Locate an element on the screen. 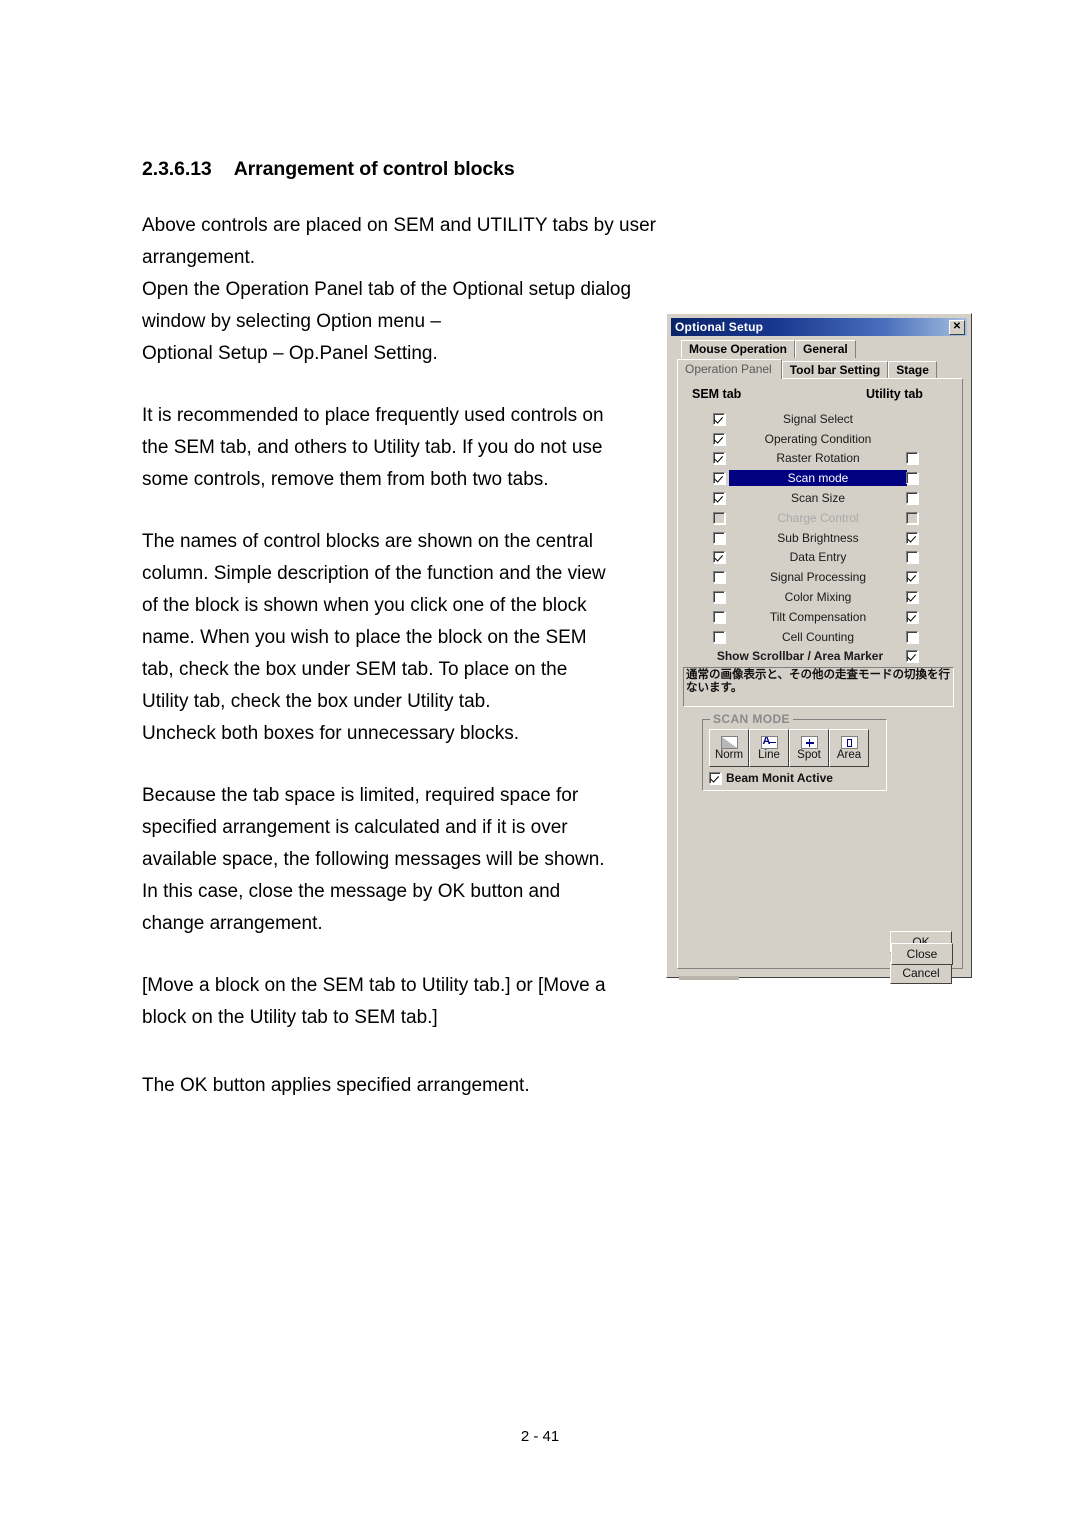 This screenshot has height=1528, width=1080. text-line: change arrangement. is located at coordinates (232, 923).